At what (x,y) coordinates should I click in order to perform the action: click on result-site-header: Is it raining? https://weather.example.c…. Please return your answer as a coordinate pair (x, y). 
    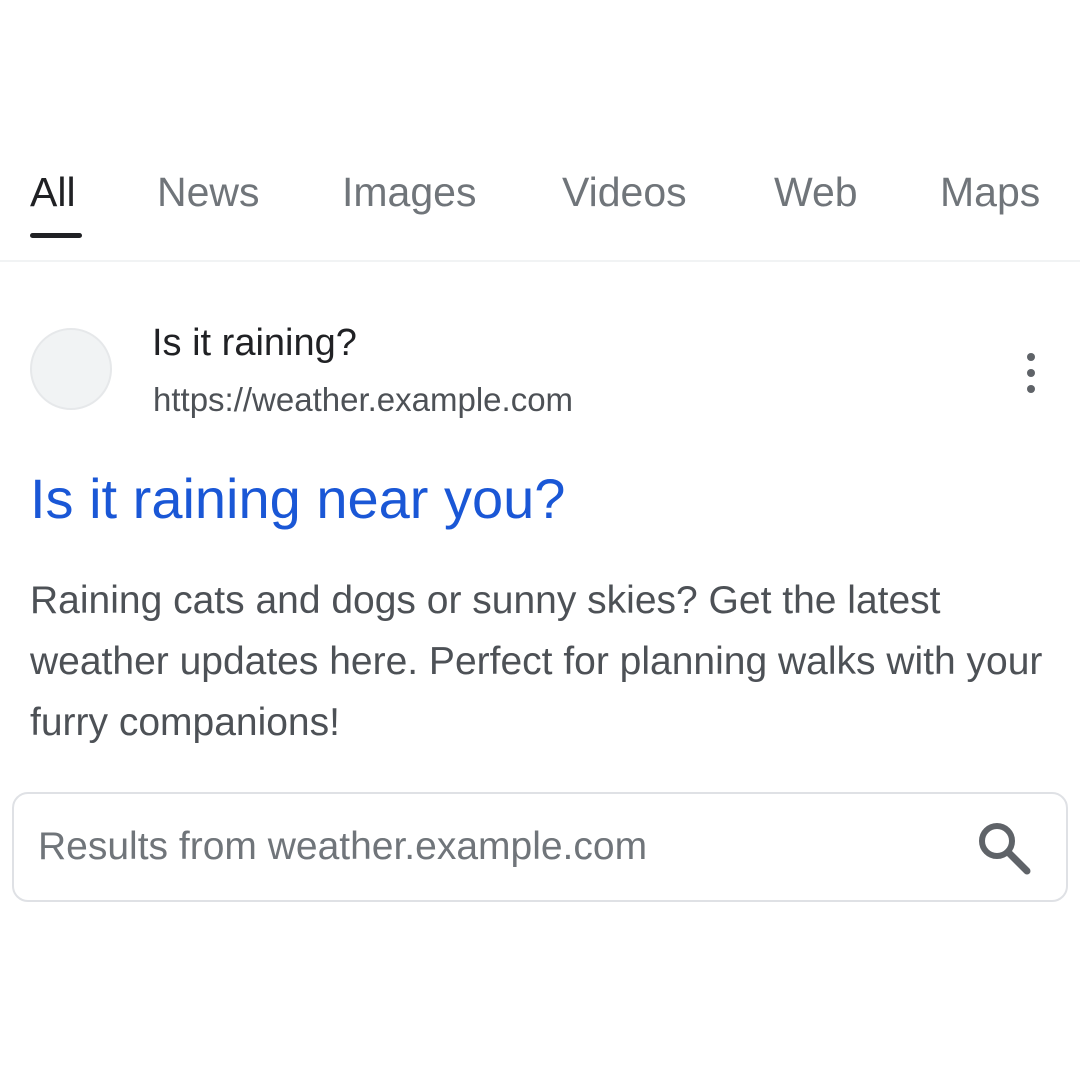
    Looking at the image, I should click on (545, 373).